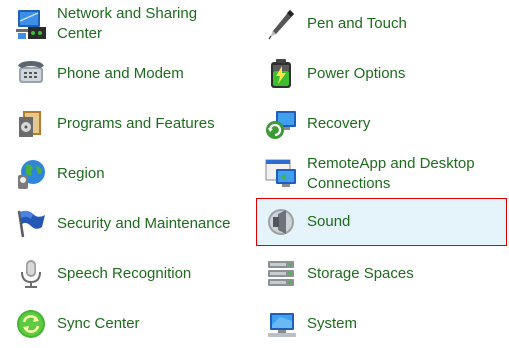  What do you see at coordinates (281, 24) in the screenshot?
I see `pen-icon` at bounding box center [281, 24].